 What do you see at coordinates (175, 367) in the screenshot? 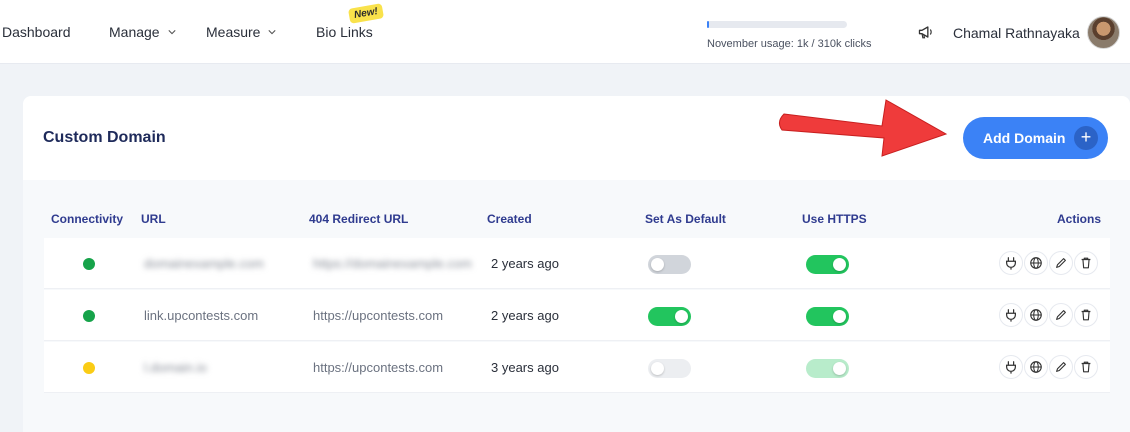
I see `url-cell-blurred: l.domain.io` at bounding box center [175, 367].